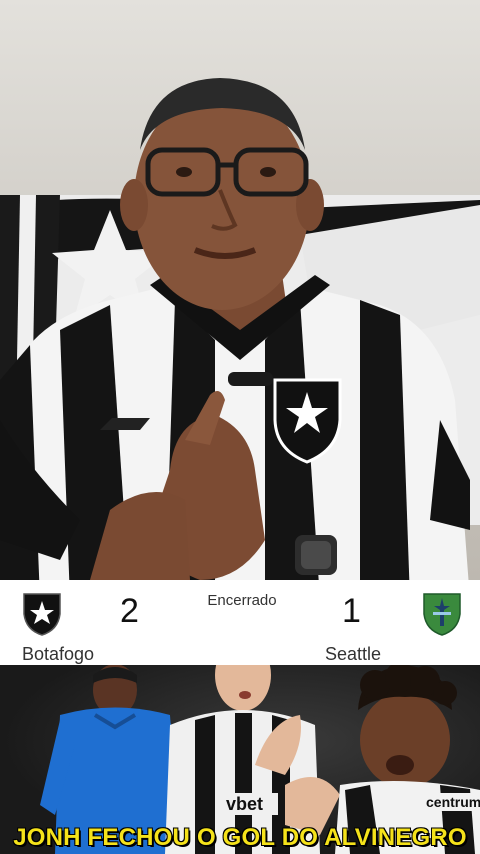 Image resolution: width=480 pixels, height=854 pixels. Describe the element at coordinates (58, 654) in the screenshot. I see `home-team-name: Botafogo` at that location.